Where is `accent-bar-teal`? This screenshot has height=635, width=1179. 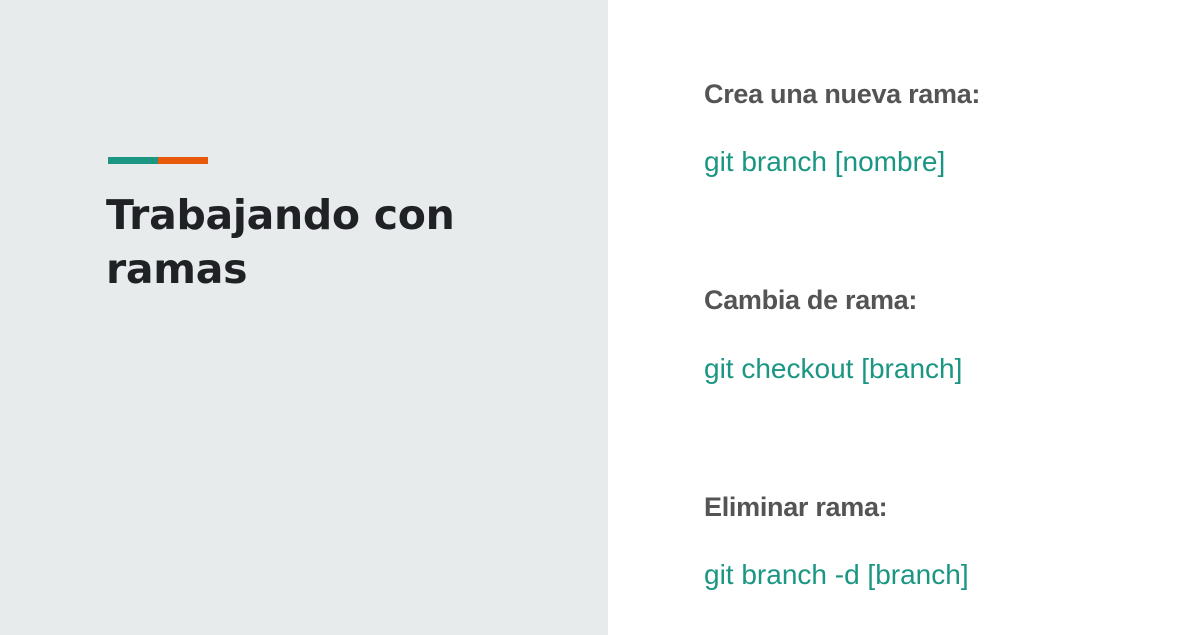
accent-bar-teal is located at coordinates (133, 160).